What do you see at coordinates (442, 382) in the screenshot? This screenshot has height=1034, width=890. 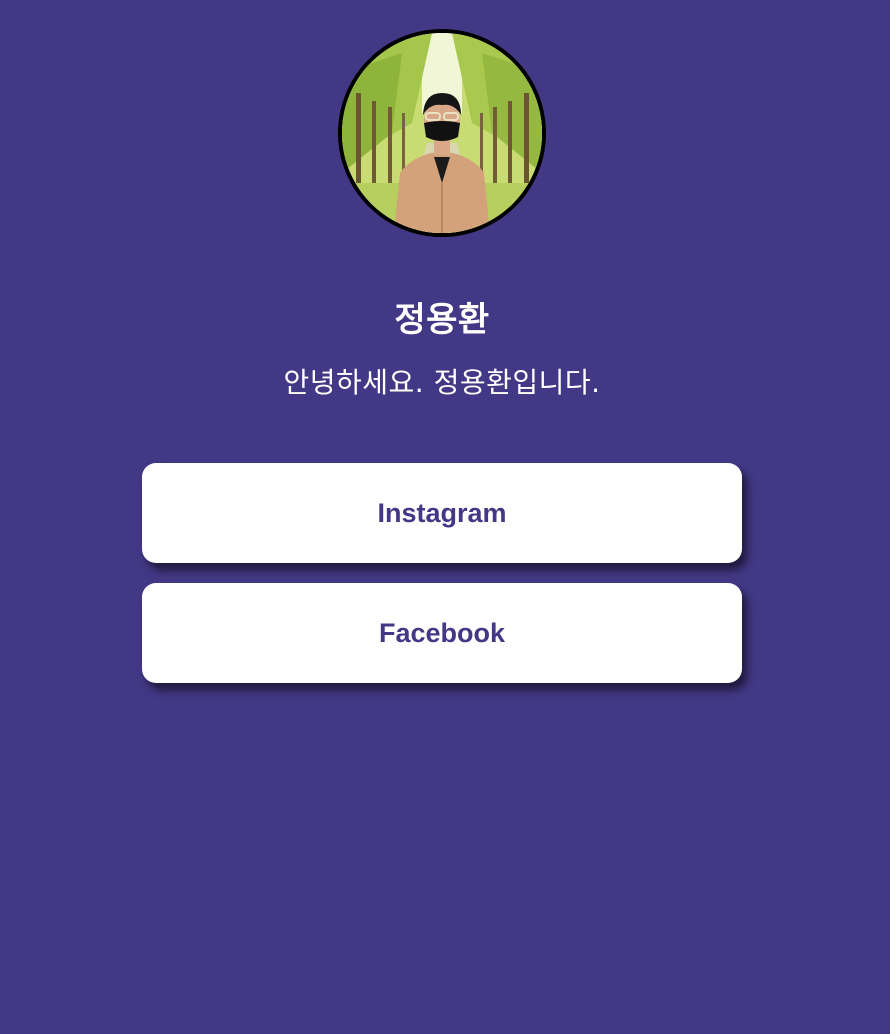 I see `profile-bio: 안녕하세요. 정용환입니다.` at bounding box center [442, 382].